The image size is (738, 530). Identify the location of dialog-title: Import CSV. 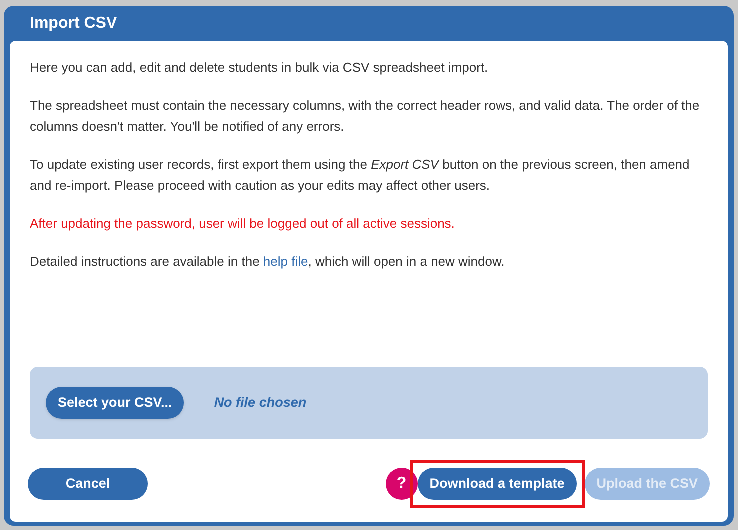
(73, 24).